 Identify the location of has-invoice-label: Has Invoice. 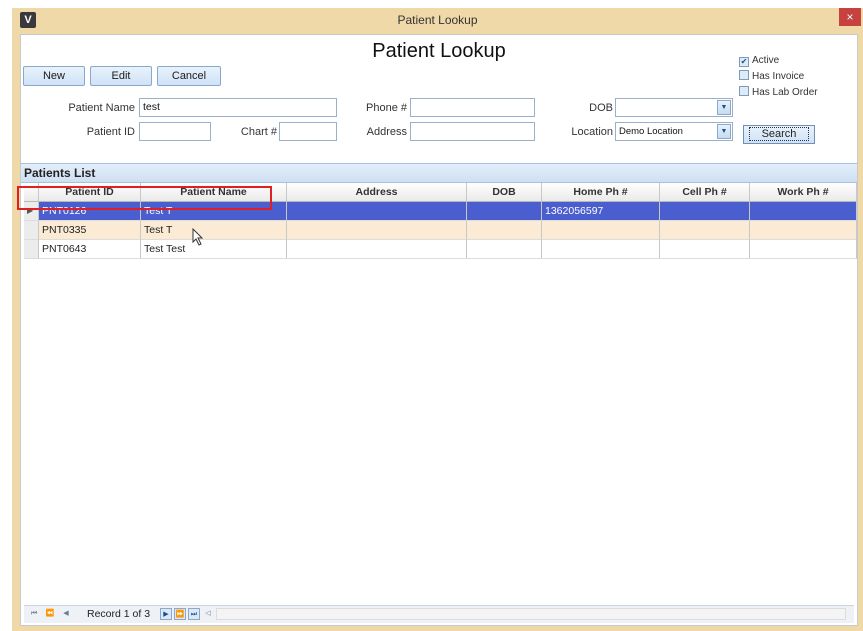
(778, 76).